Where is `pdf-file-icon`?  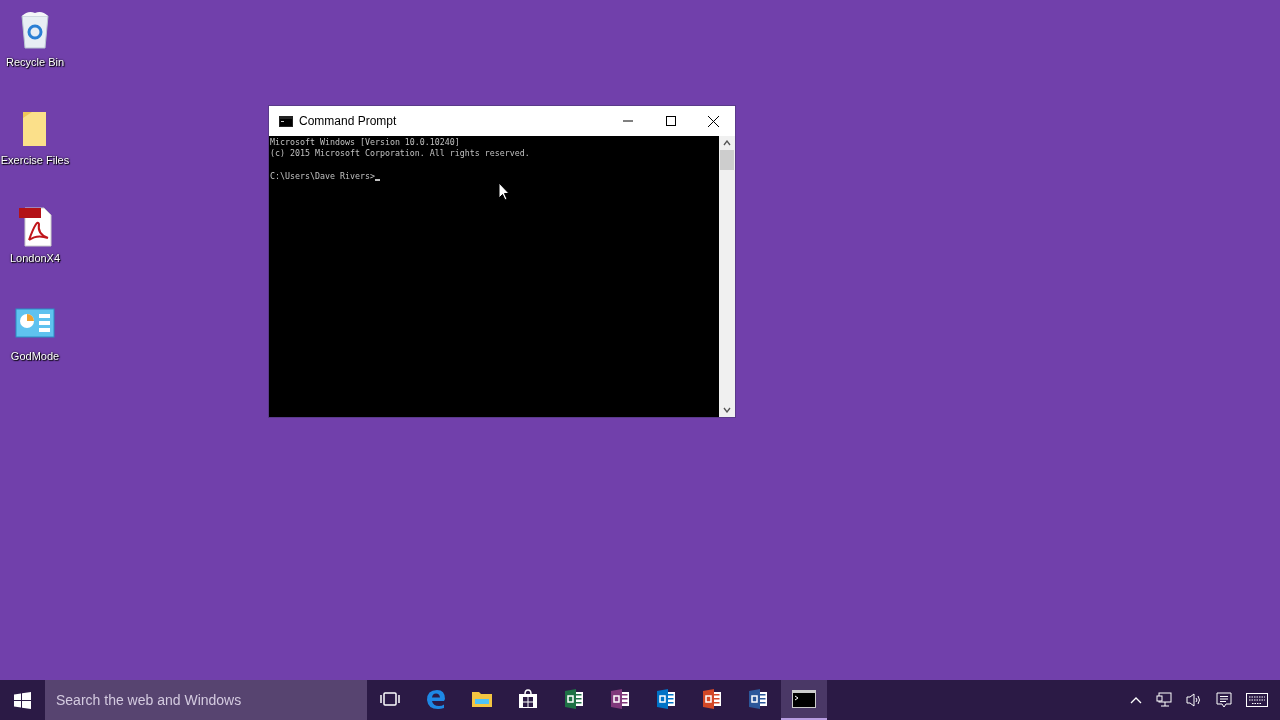 pdf-file-icon is located at coordinates (35, 226).